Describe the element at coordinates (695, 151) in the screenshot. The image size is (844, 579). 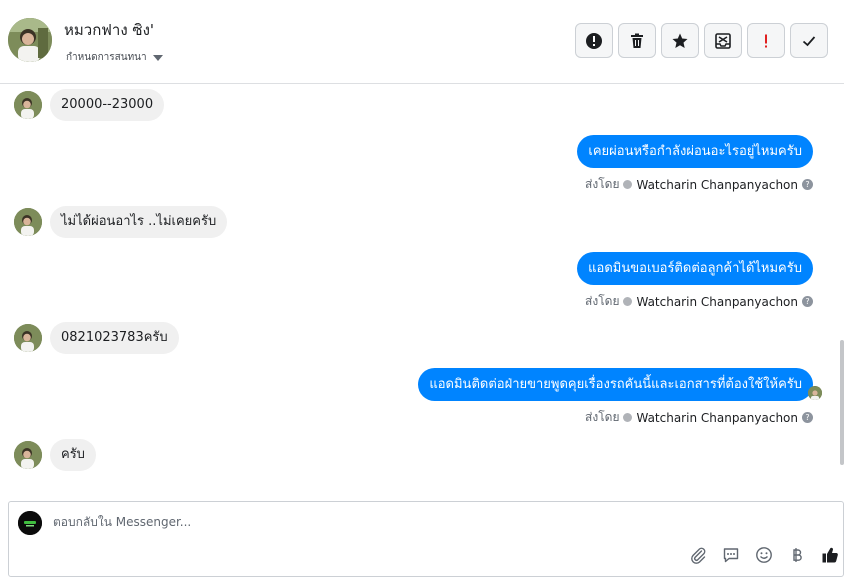
I see `outgoing-message-bubble: เคยผ่อนหรือกำลังผ่อนอะไรอยู่ไหมครับ` at that location.